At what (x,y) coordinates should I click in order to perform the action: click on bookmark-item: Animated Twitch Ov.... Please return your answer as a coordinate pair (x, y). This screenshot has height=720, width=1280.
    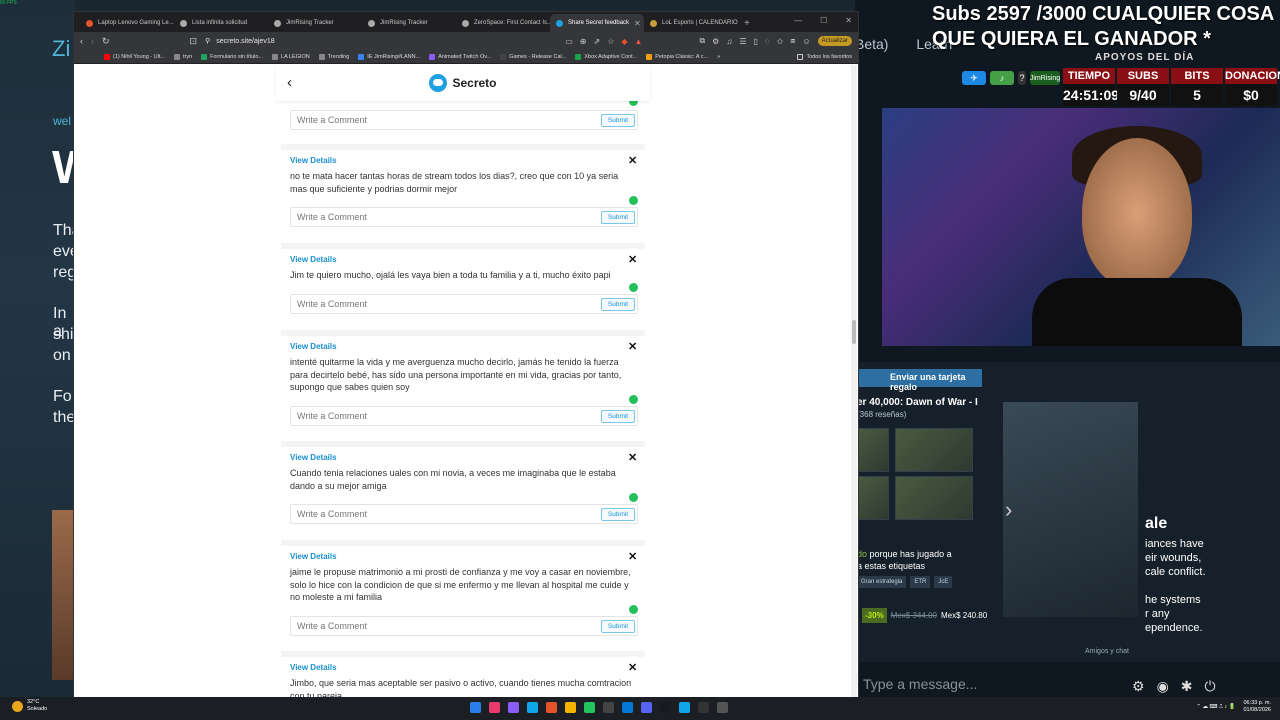
    Looking at the image, I should click on (460, 56).